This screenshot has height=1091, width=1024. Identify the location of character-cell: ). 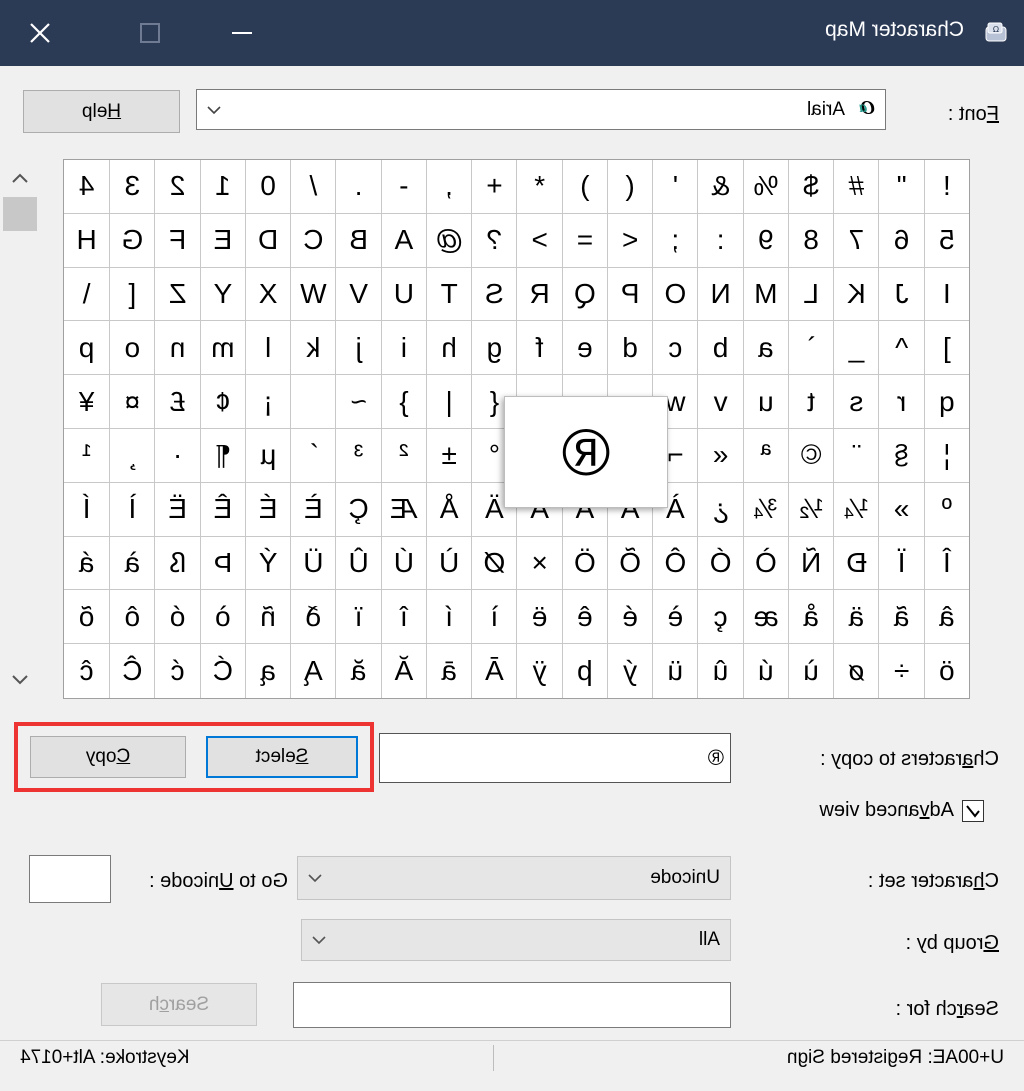
(584, 187).